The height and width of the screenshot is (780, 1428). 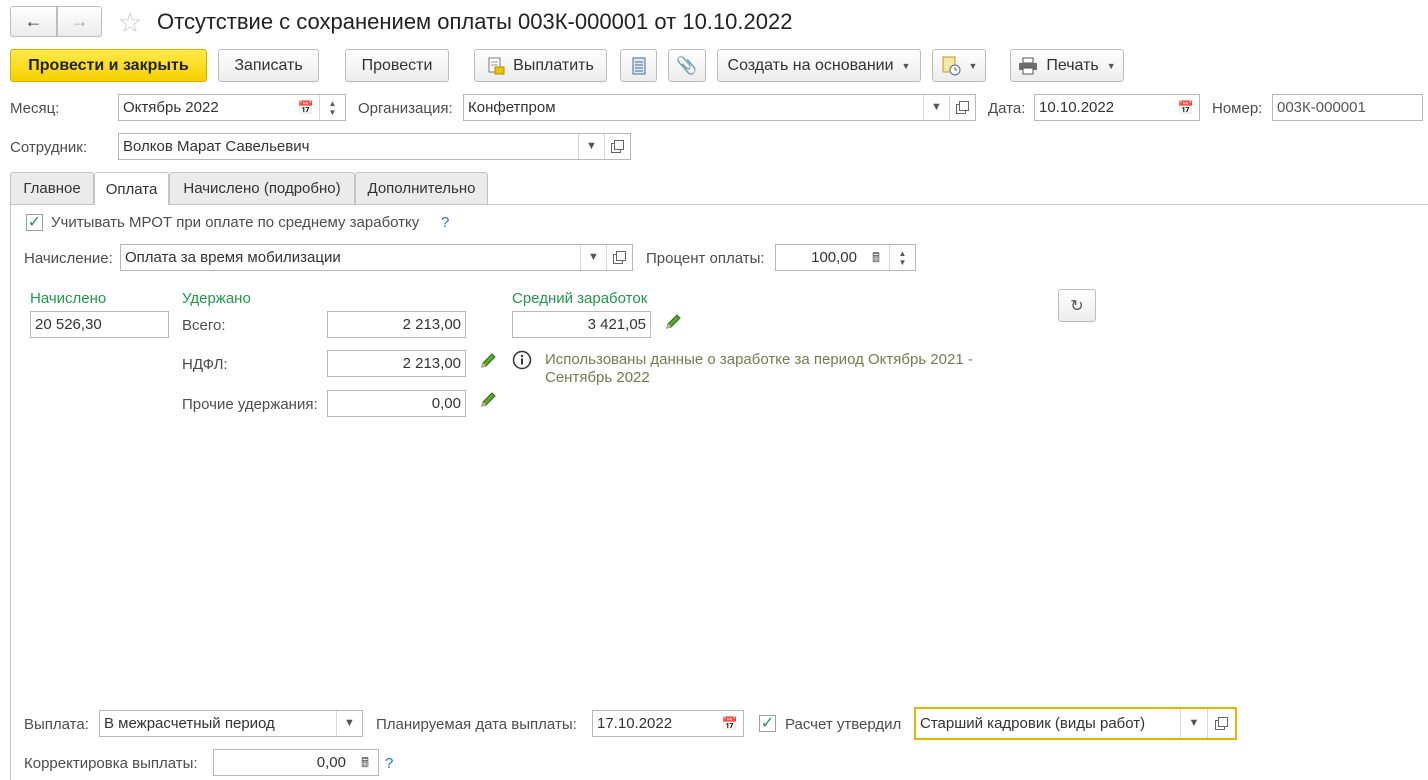 I want to click on employee-dropdown-button: ▼, so click(x=591, y=146).